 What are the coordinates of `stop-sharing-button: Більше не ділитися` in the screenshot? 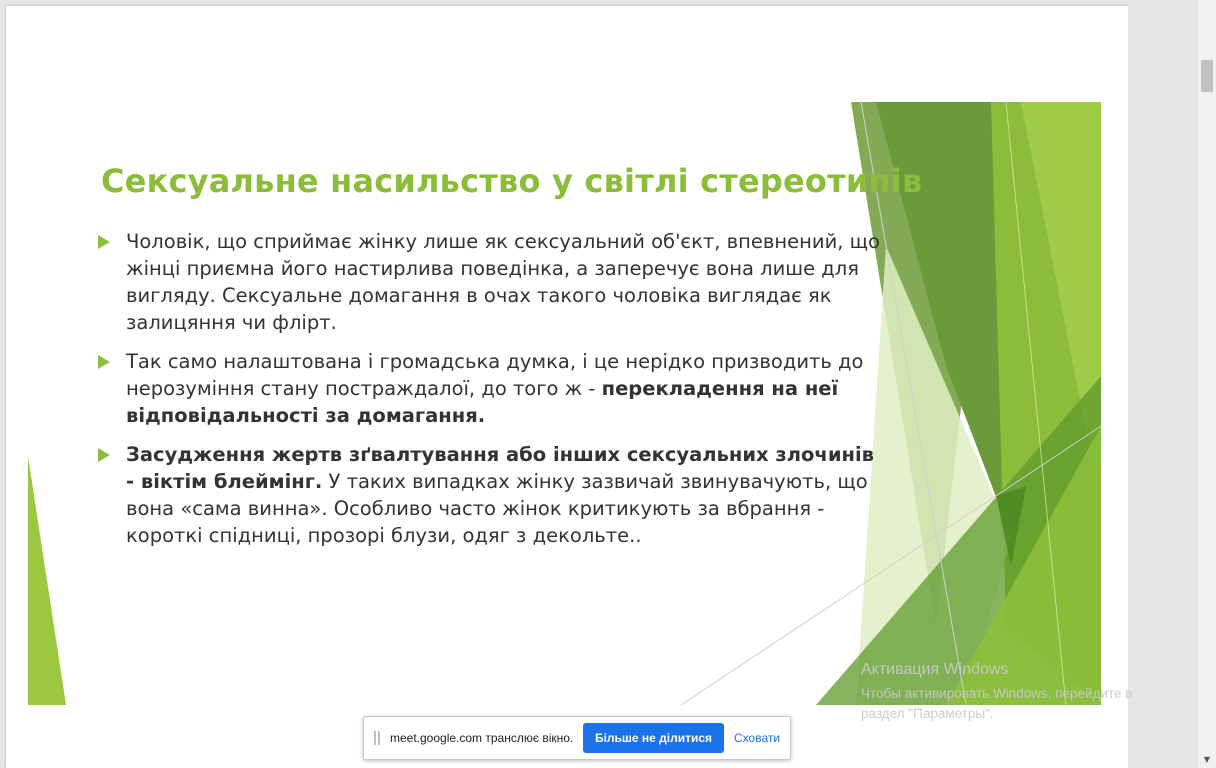 It's located at (653, 738).